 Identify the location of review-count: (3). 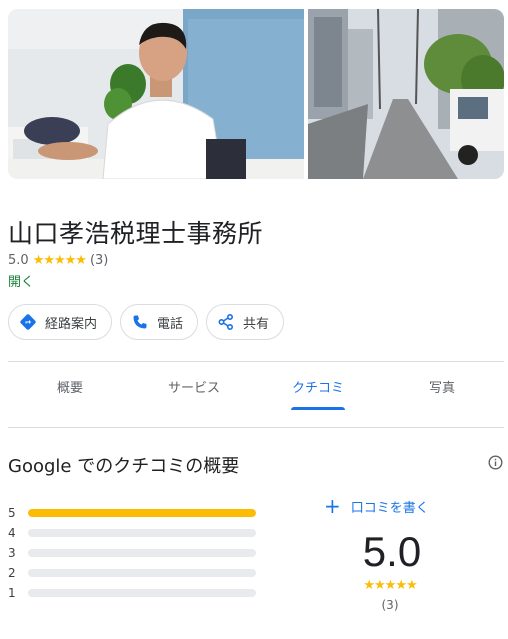
(99, 260).